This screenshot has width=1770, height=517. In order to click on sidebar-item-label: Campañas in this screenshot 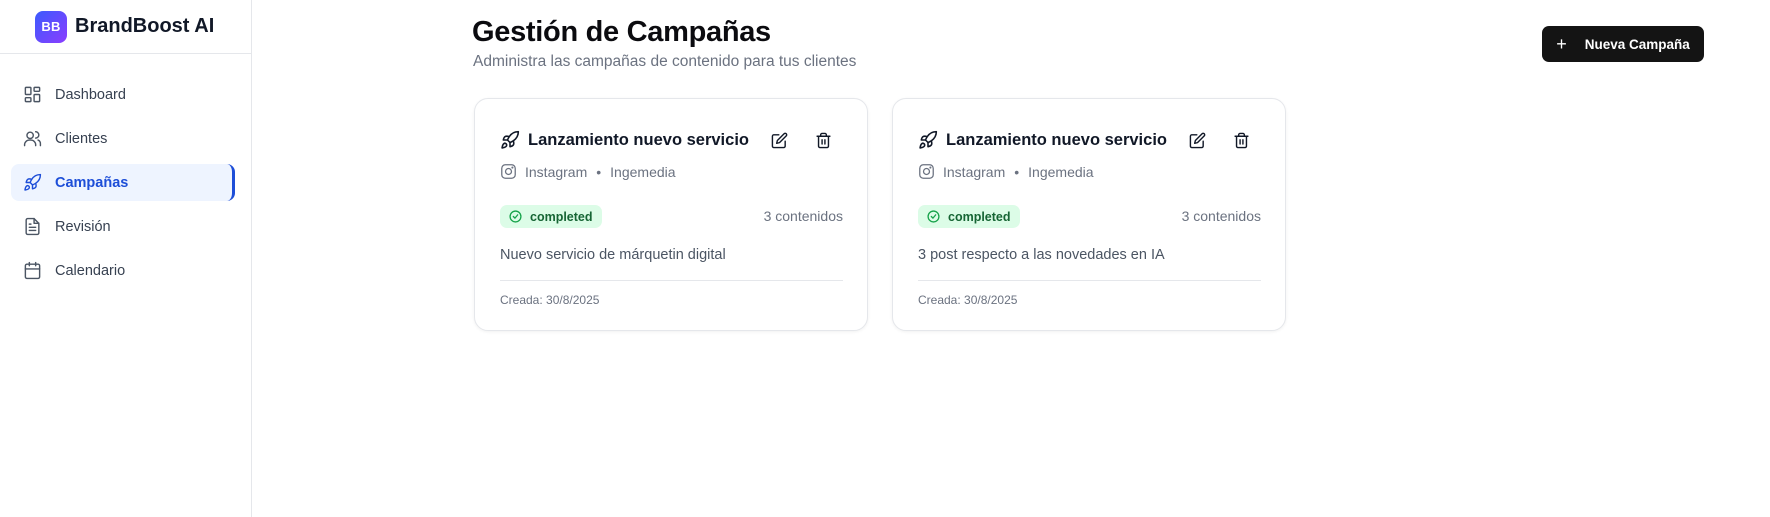, I will do `click(92, 182)`.